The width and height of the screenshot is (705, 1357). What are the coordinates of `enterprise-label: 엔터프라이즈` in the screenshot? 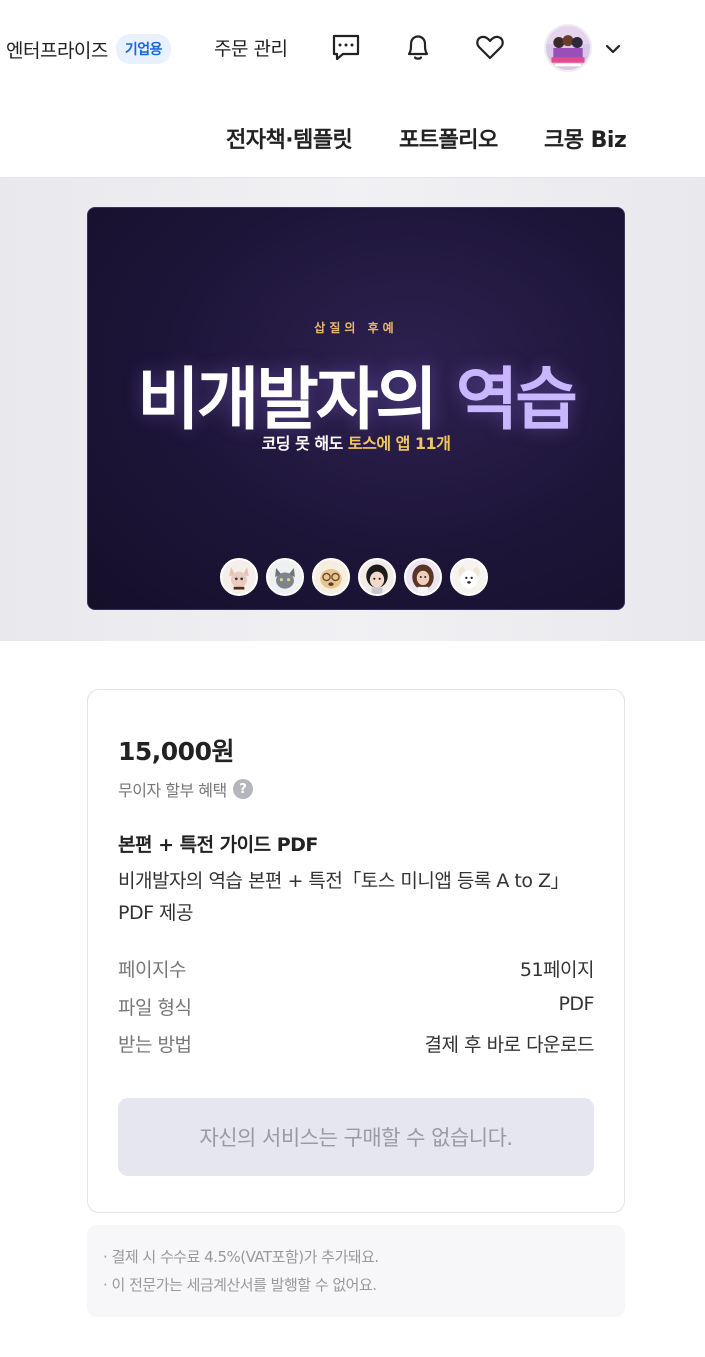 It's located at (57, 50).